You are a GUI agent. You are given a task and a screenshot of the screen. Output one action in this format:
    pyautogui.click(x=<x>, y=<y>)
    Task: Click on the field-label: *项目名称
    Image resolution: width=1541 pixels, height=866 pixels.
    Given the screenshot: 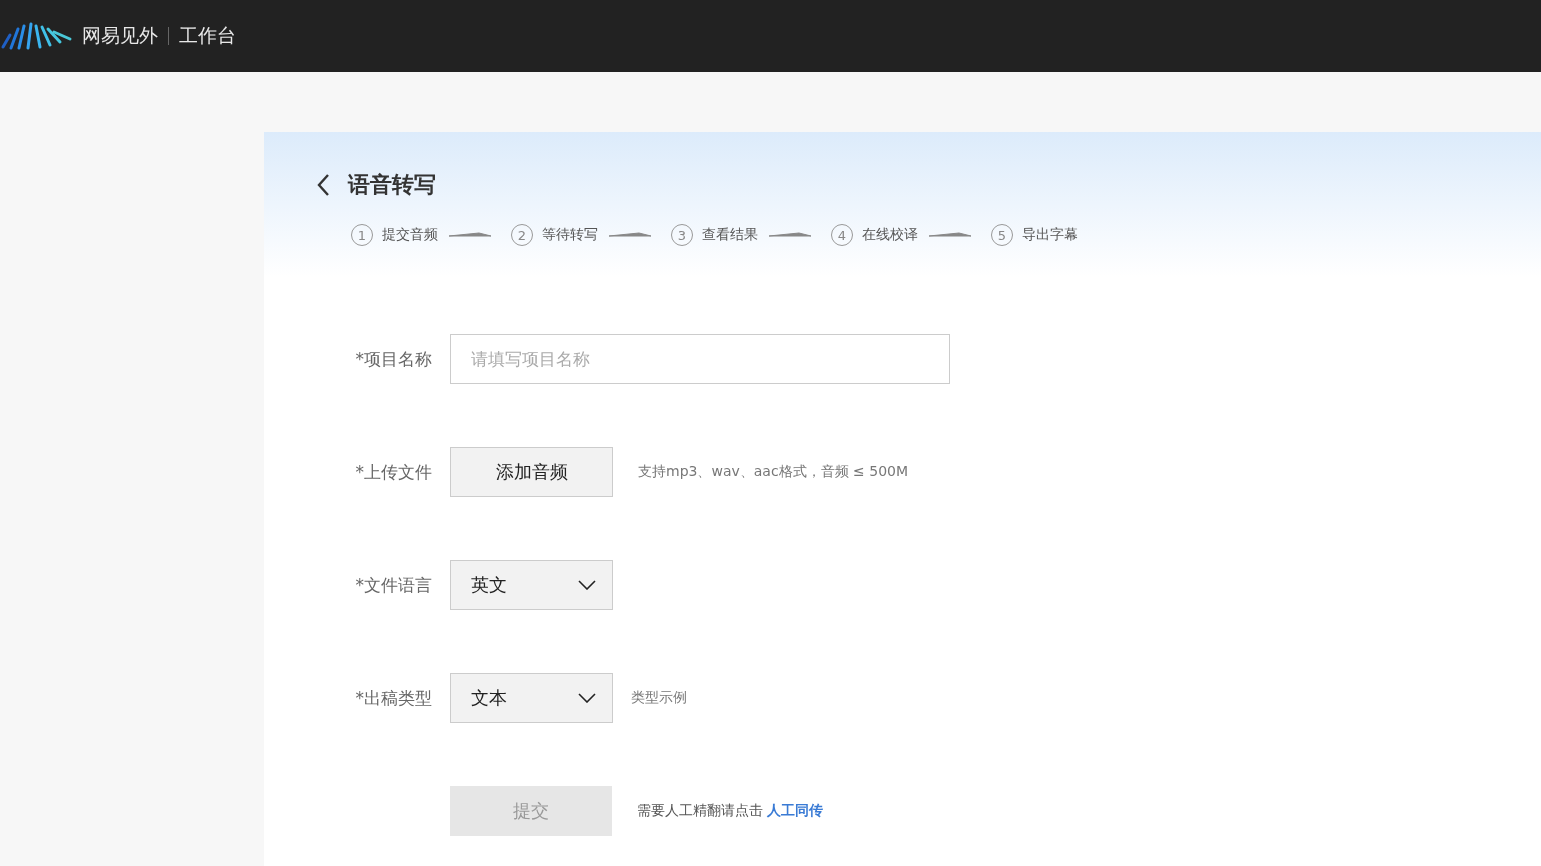 What is the action you would take?
    pyautogui.click(x=393, y=359)
    